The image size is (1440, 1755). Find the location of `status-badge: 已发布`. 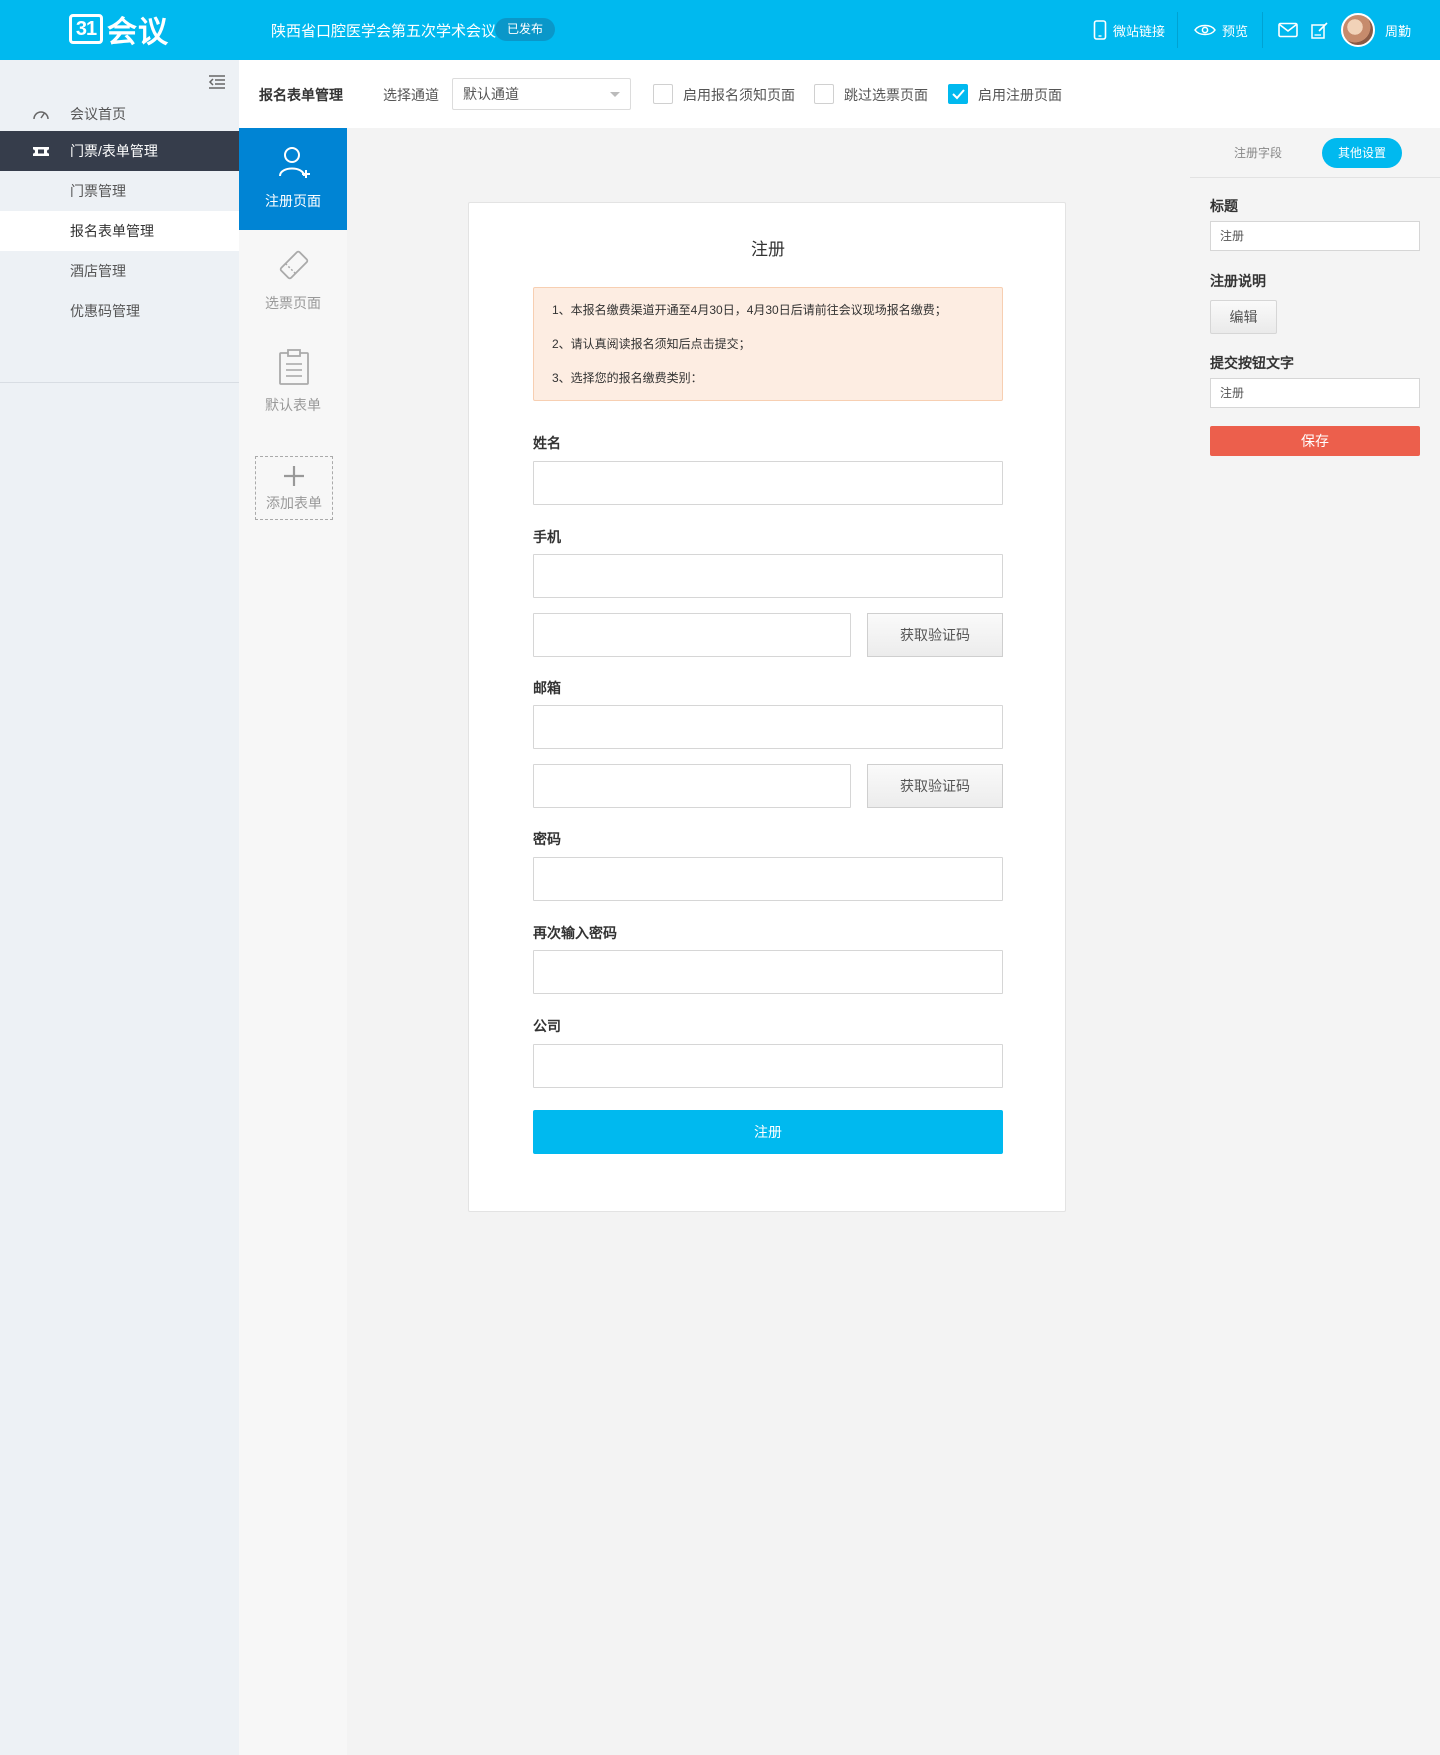

status-badge: 已发布 is located at coordinates (525, 29).